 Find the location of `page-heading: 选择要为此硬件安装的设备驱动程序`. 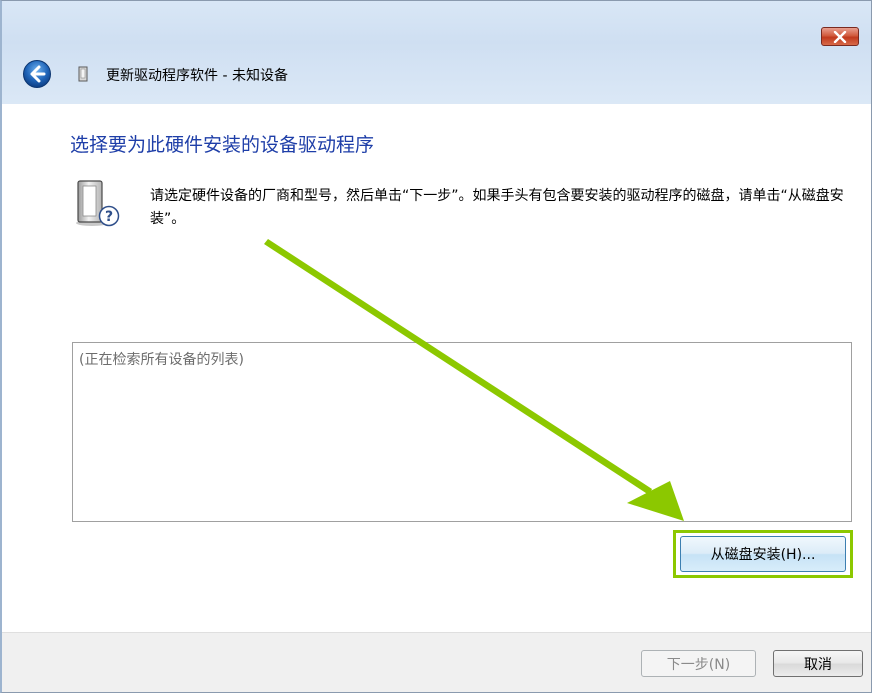

page-heading: 选择要为此硬件安装的设备驱动程序 is located at coordinates (222, 145).